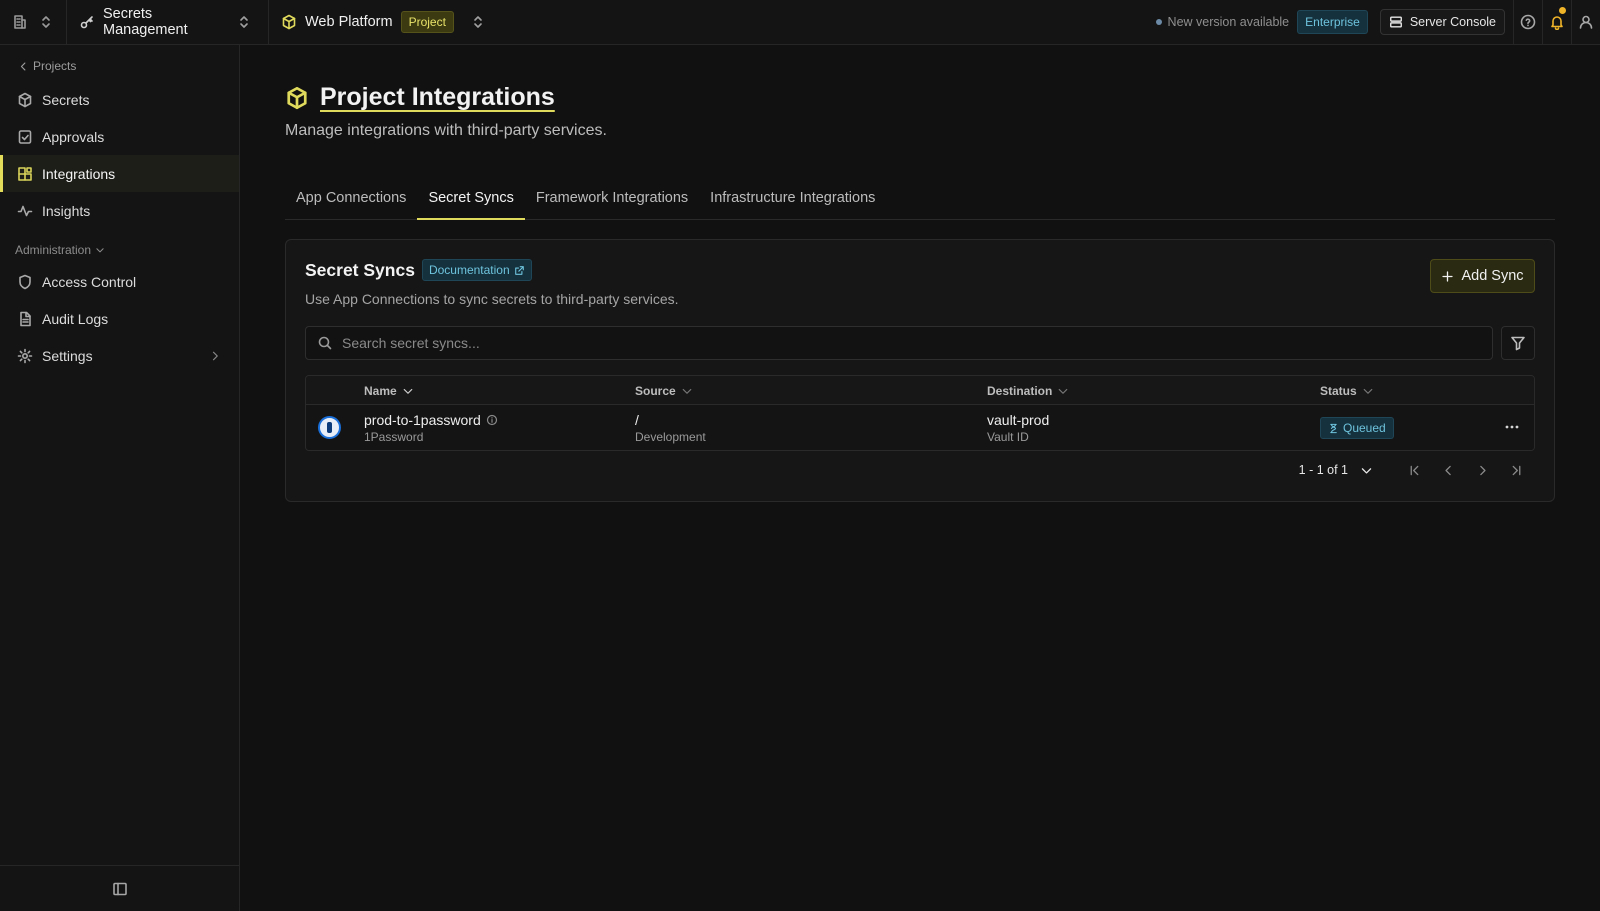  Describe the element at coordinates (66, 99) in the screenshot. I see `sidebar-item-label: Secrets` at that location.